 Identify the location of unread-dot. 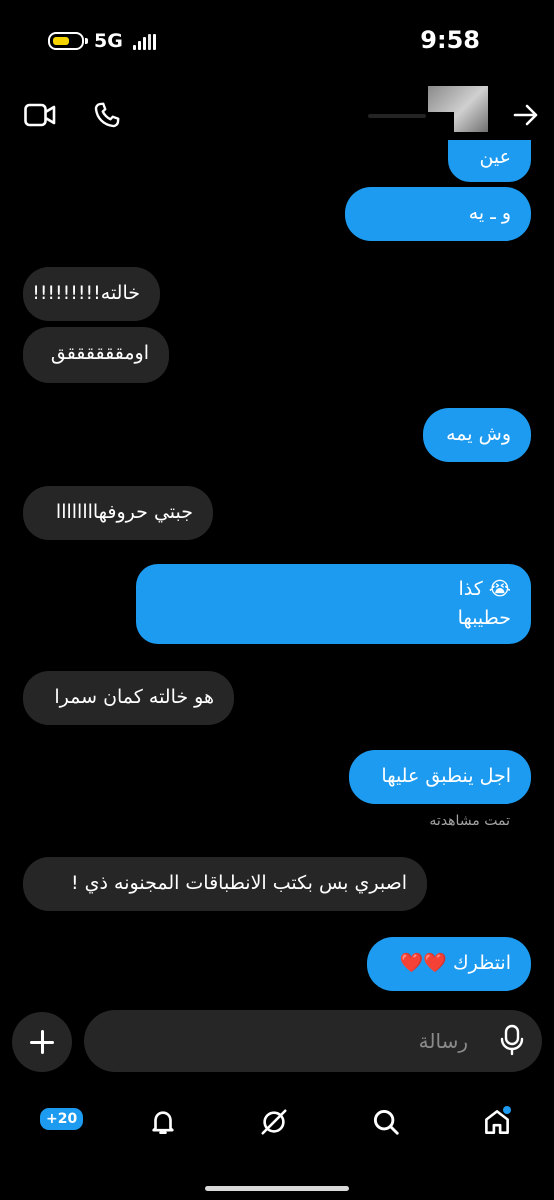
(507, 1110).